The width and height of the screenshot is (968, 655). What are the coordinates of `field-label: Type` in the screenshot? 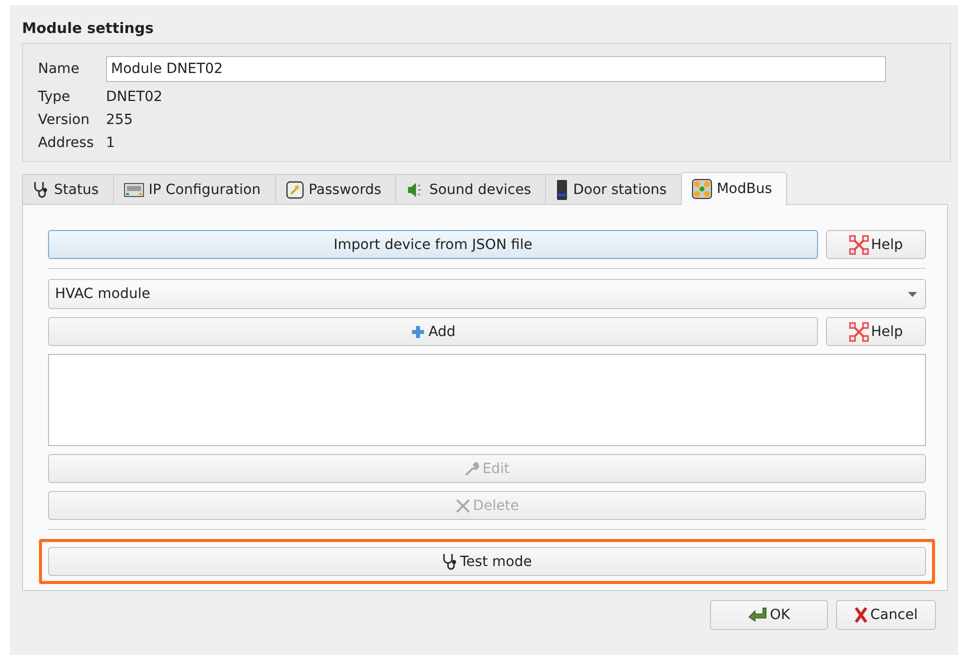 It's located at (55, 97).